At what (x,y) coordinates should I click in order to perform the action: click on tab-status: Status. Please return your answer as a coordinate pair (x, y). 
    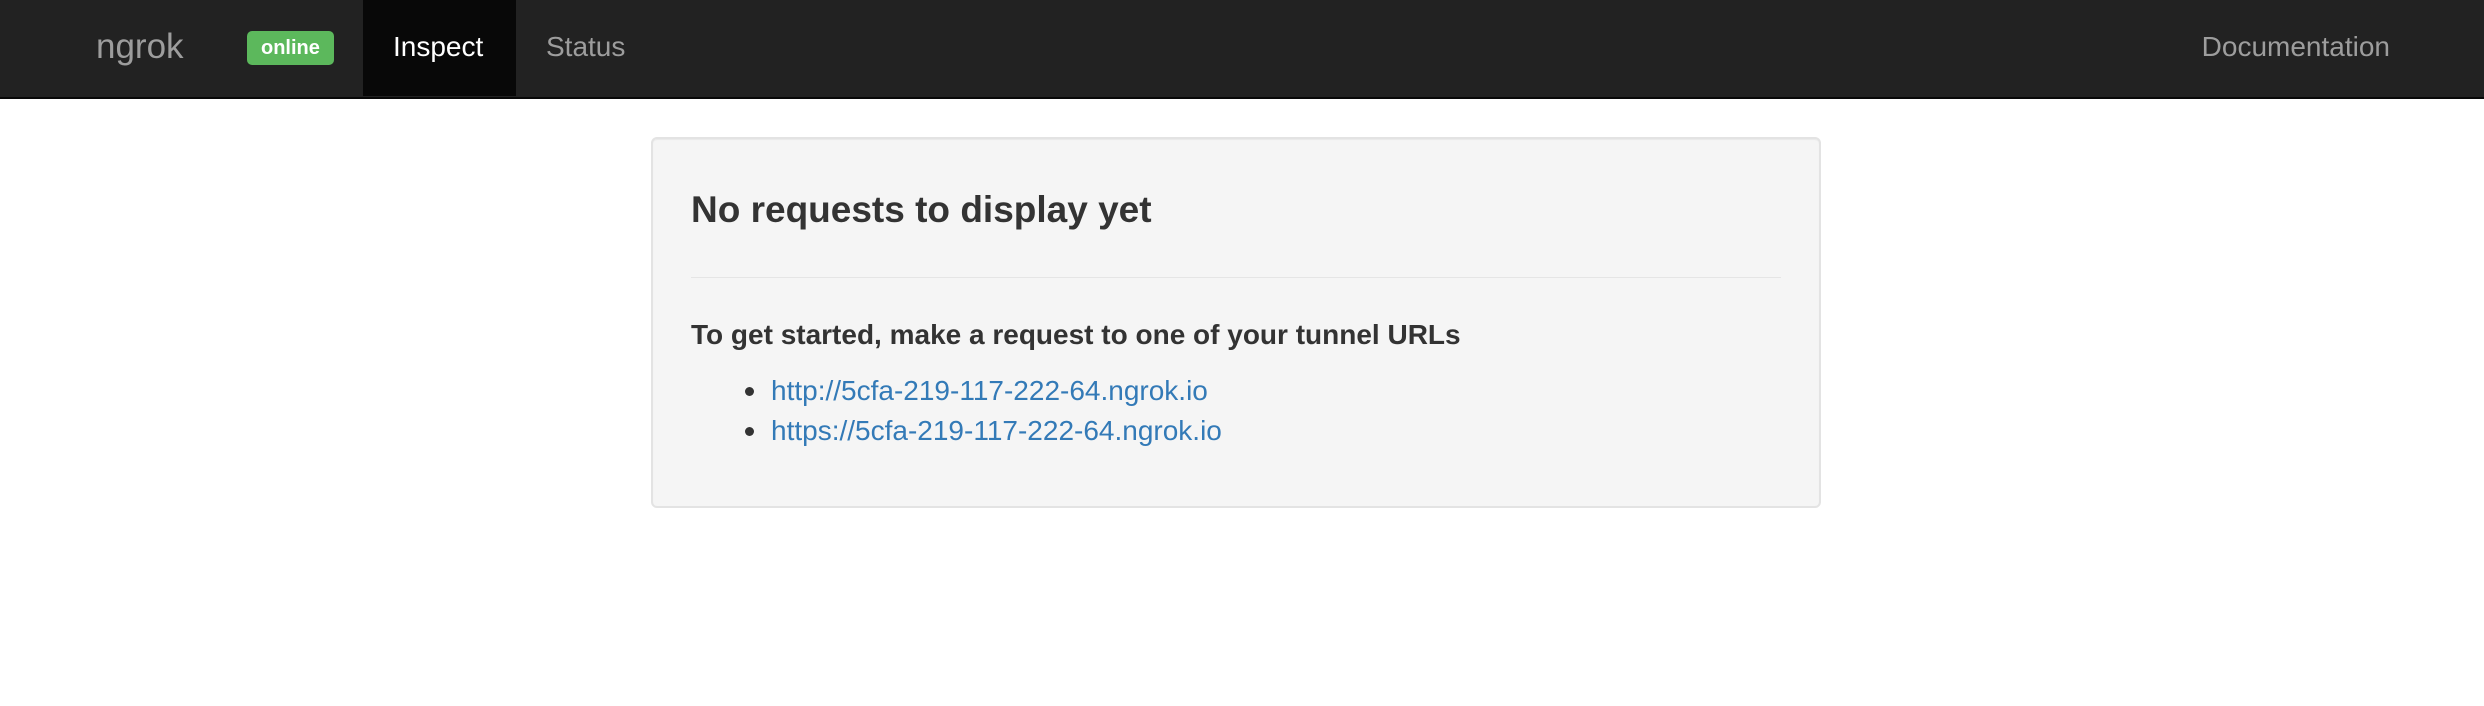
    Looking at the image, I should click on (585, 48).